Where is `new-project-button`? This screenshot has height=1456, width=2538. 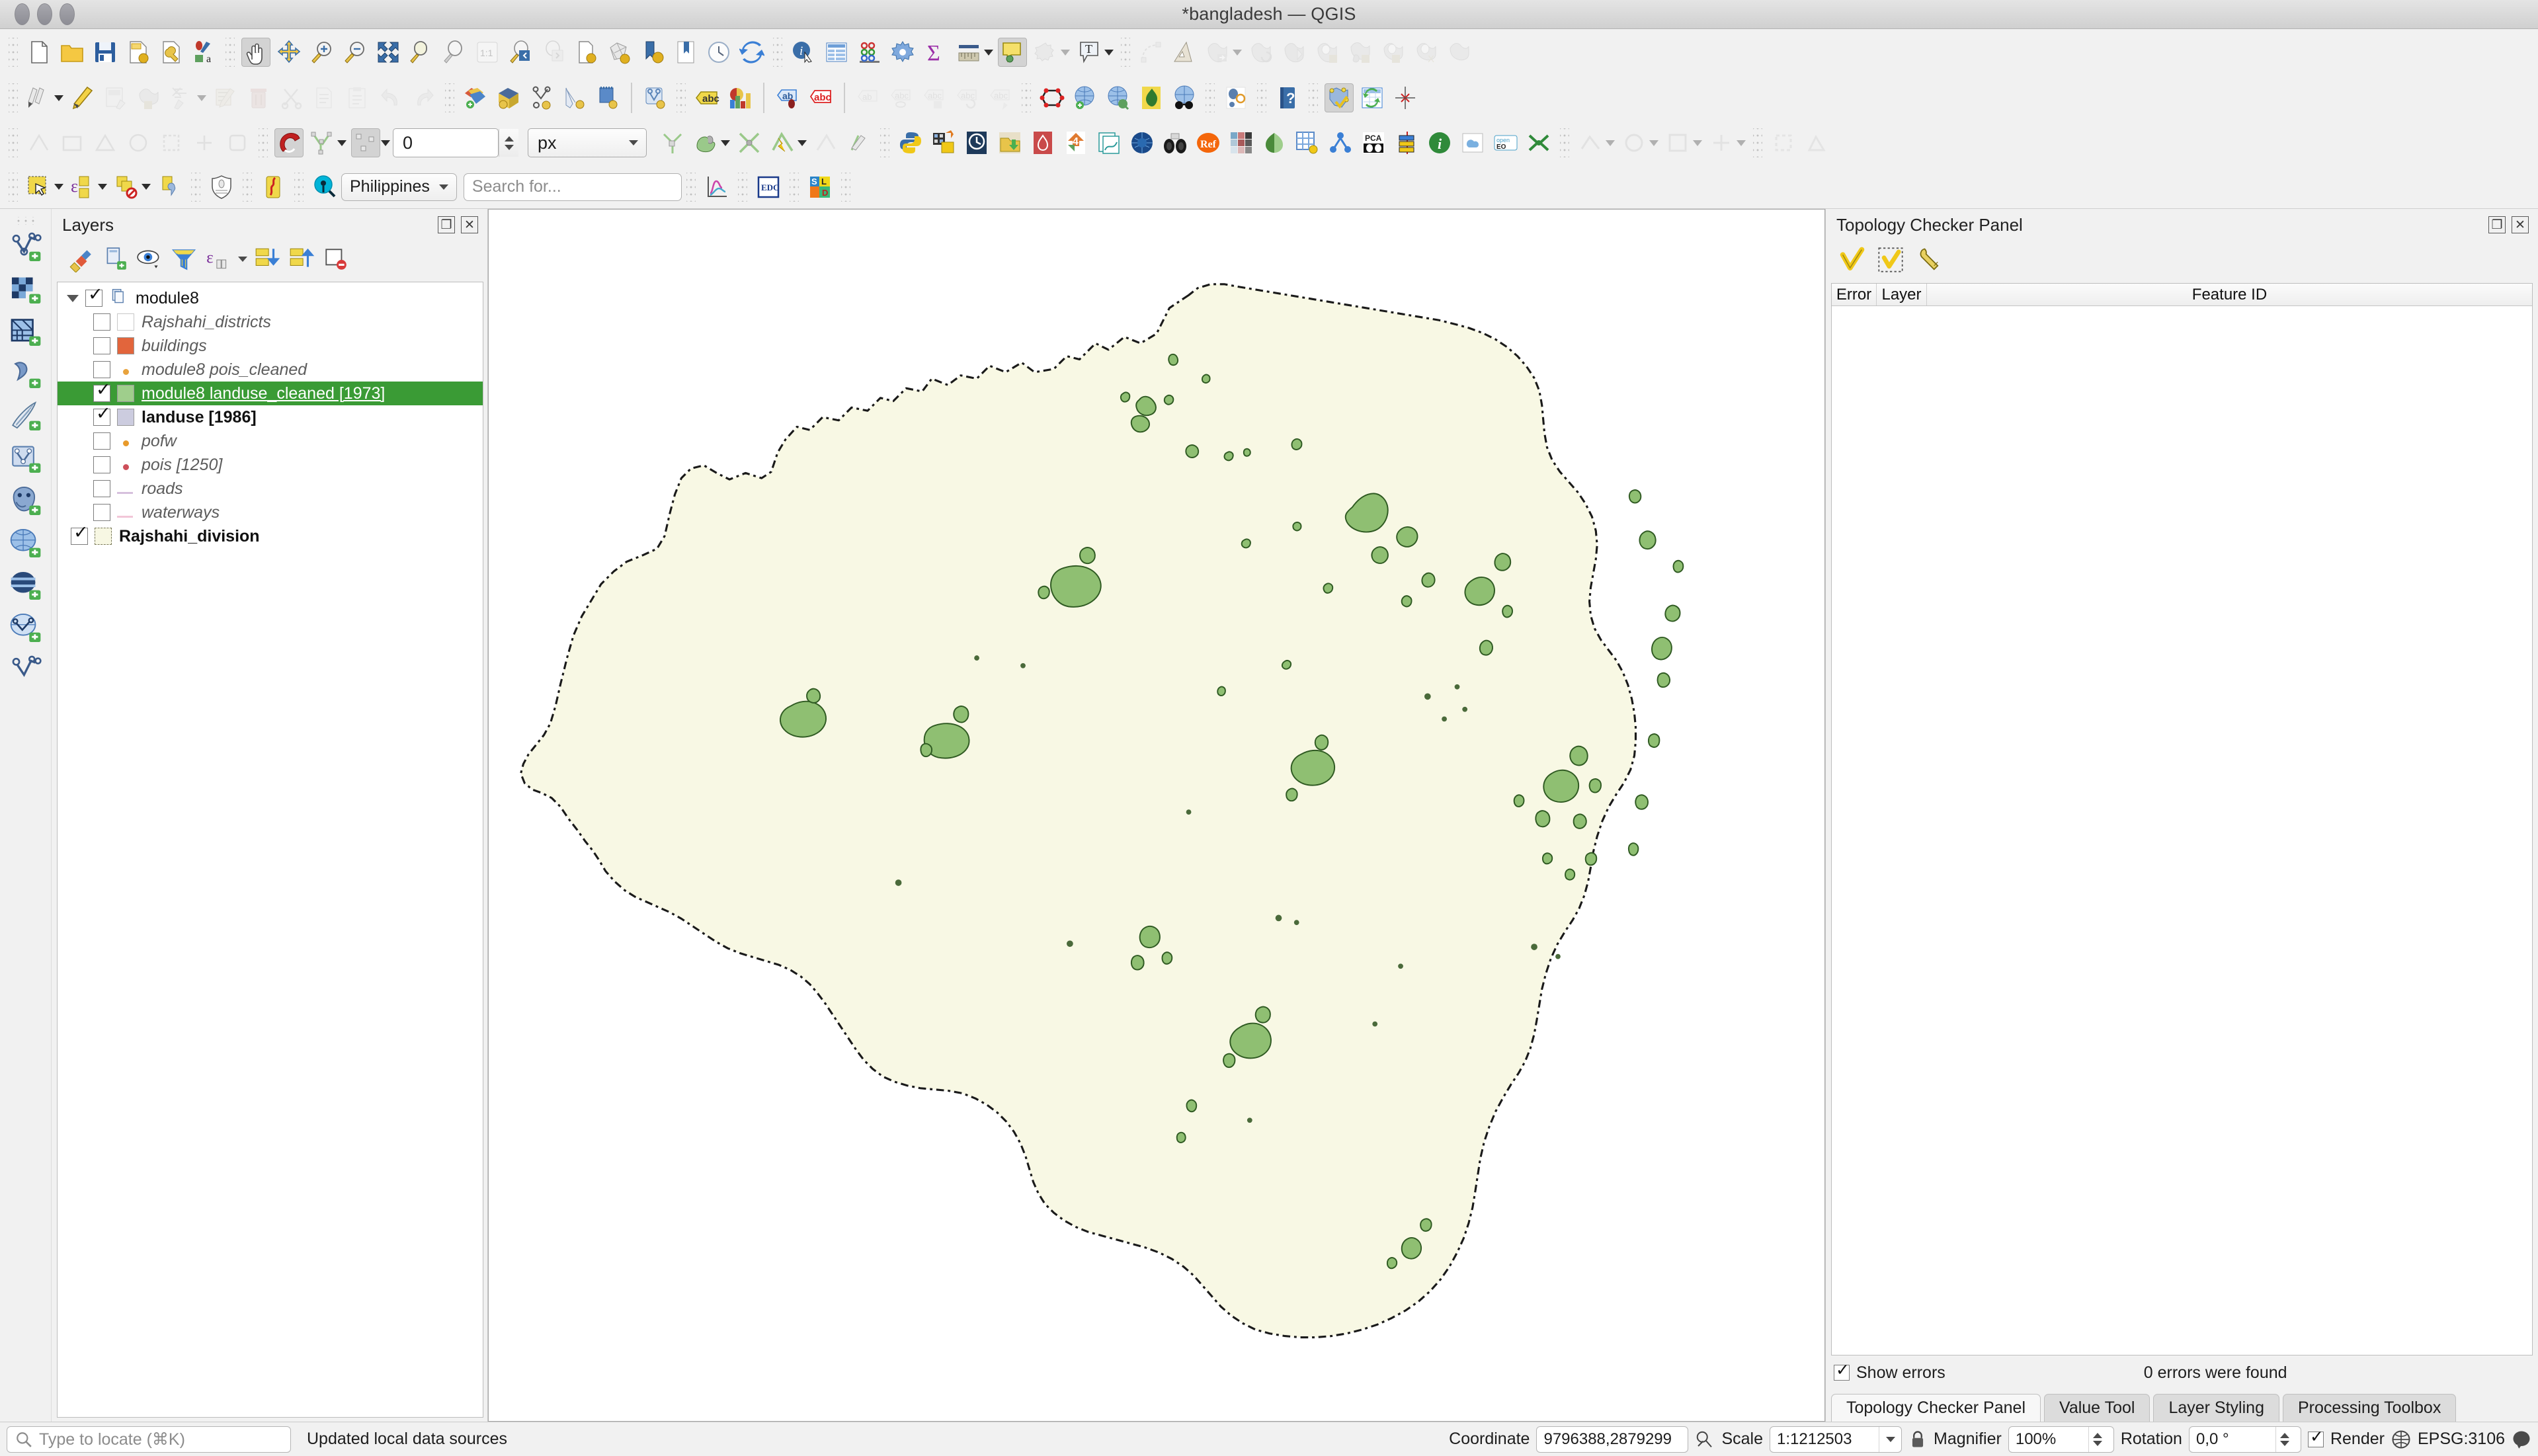
new-project-button is located at coordinates (39, 52).